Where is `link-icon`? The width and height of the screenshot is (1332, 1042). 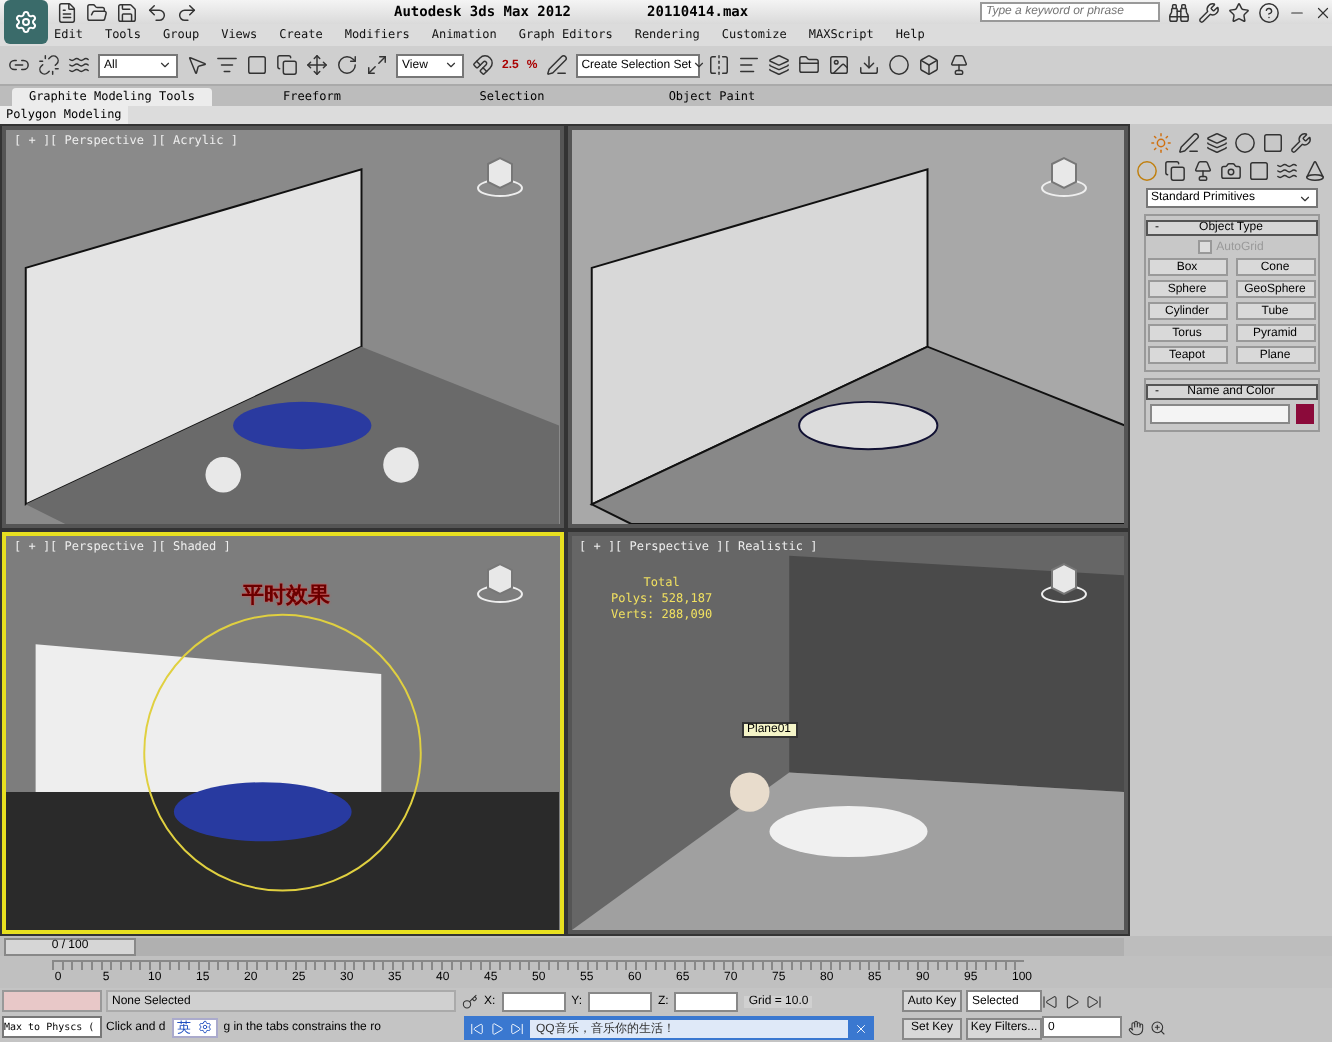 link-icon is located at coordinates (19, 65).